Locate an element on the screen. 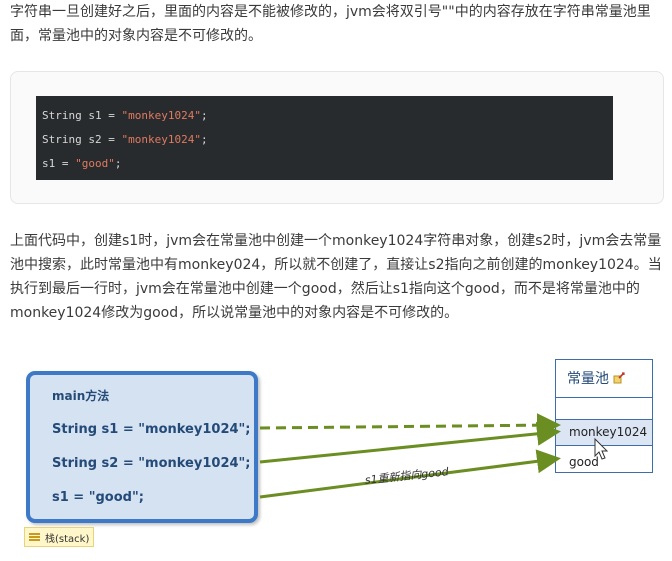 This screenshot has width=672, height=561. arrow-s2 is located at coordinates (410, 442).